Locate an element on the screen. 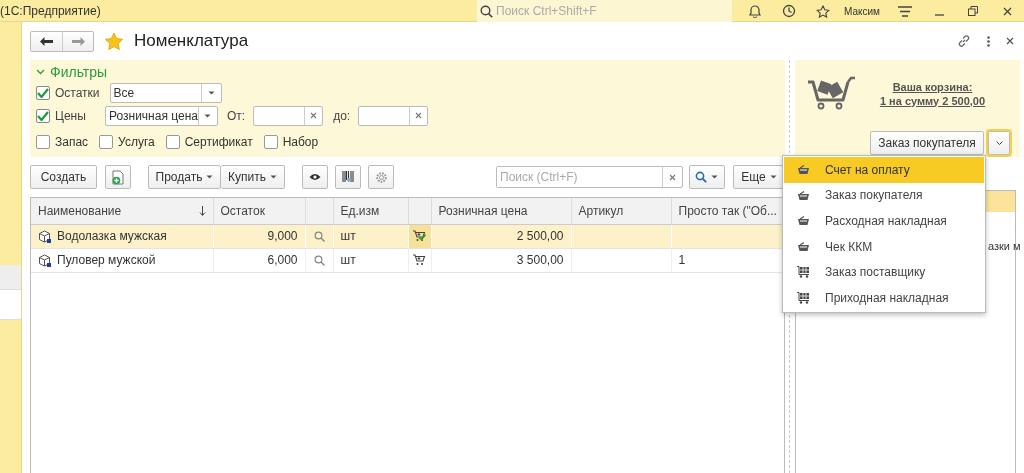  arrow-left-icon is located at coordinates (46, 41).